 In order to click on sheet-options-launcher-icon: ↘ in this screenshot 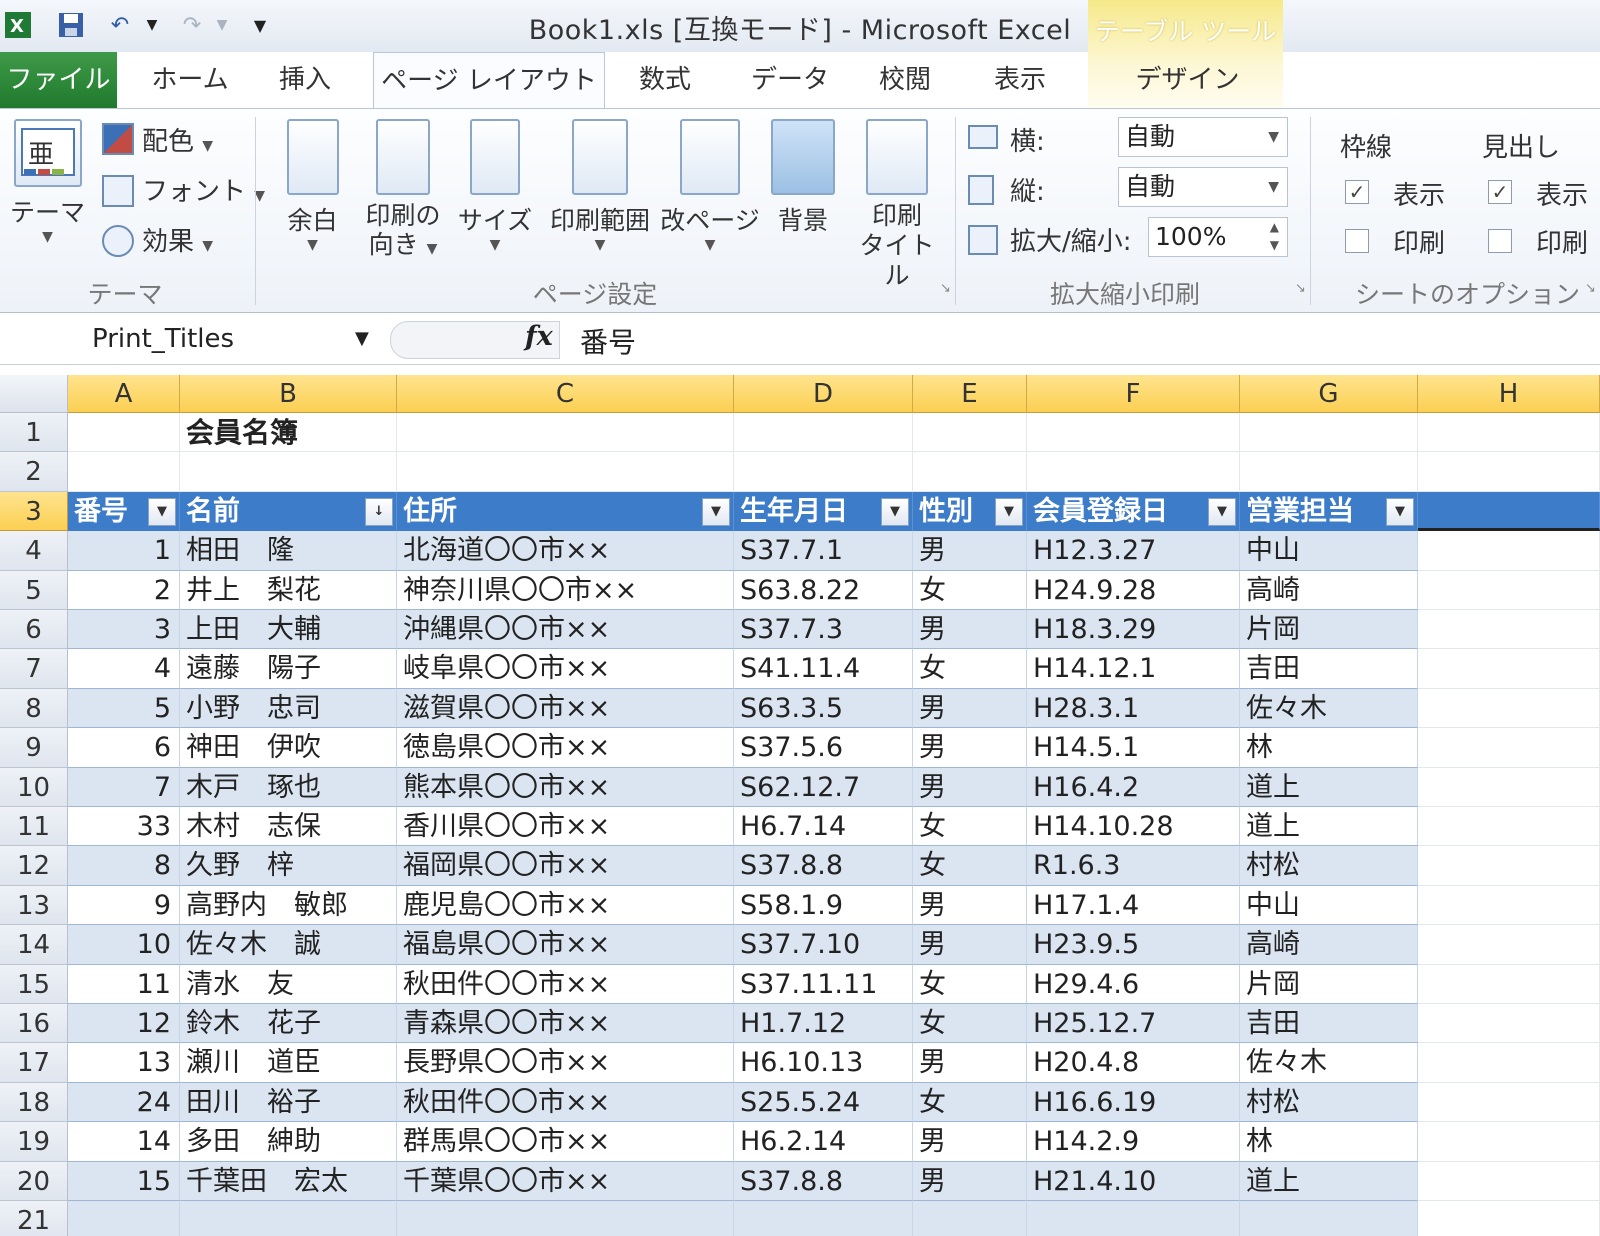, I will do `click(1590, 288)`.